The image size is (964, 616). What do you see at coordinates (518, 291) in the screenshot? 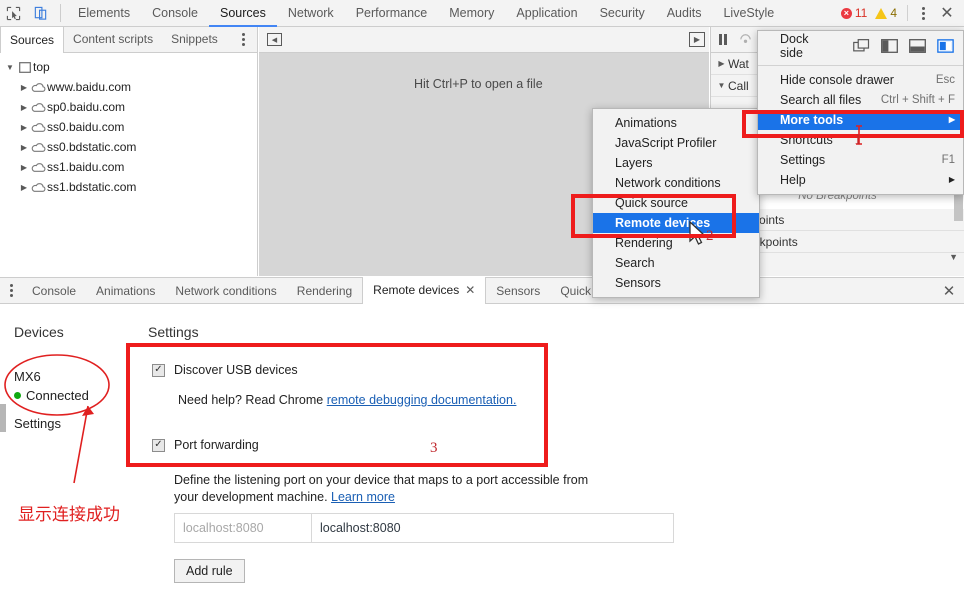
I see `drawer-tab-sensors: Sensors` at bounding box center [518, 291].